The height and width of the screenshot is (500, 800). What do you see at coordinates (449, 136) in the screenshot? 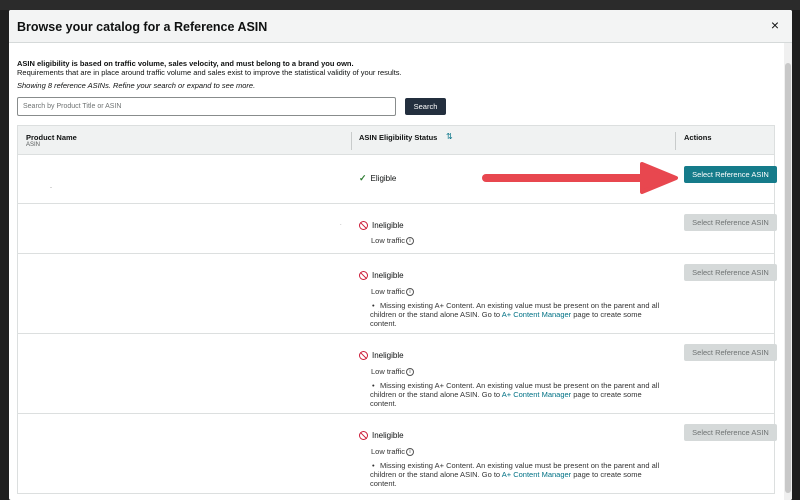
I see `sort-icon: ⇅` at bounding box center [449, 136].